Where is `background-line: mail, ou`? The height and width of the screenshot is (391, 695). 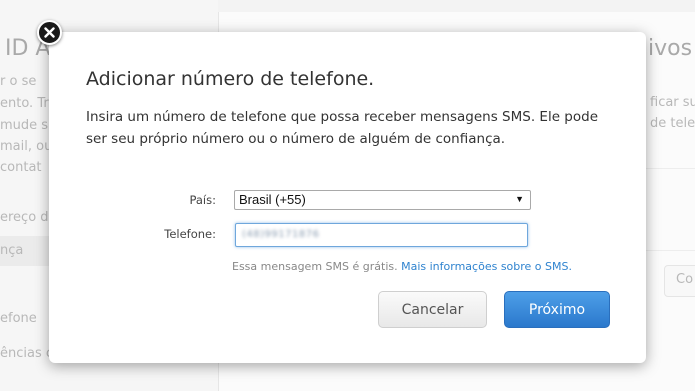
background-line: mail, ou is located at coordinates (26, 146).